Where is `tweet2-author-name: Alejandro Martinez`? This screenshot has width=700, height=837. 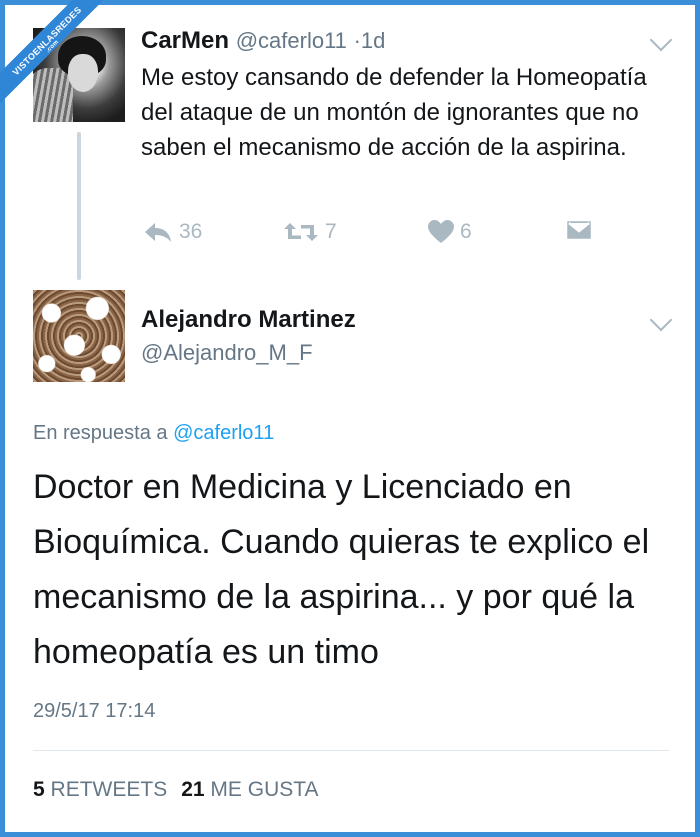 tweet2-author-name: Alejandro Martinez is located at coordinates (248, 320).